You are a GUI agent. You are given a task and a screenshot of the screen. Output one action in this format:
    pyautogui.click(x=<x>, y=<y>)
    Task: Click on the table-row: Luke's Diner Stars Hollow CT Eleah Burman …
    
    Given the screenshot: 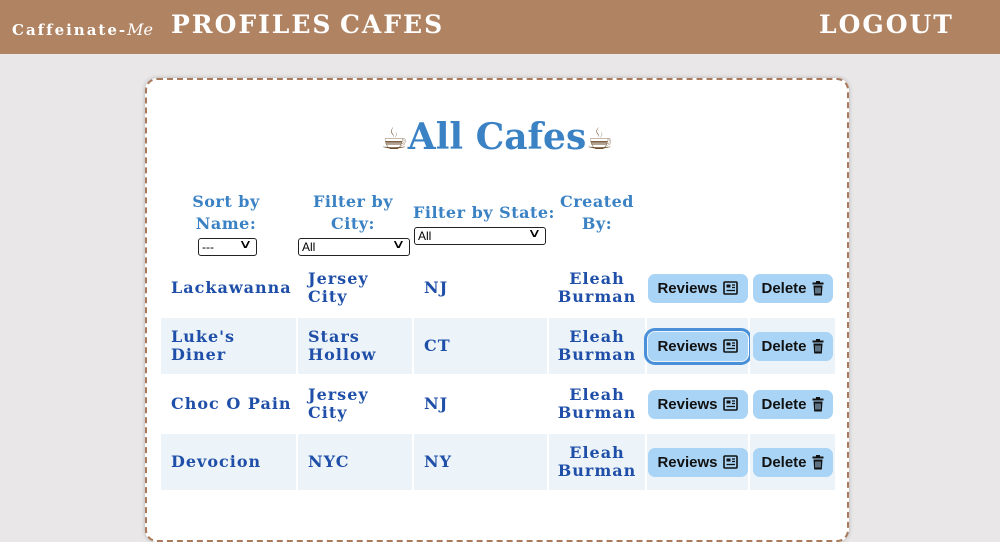 What is the action you would take?
    pyautogui.click(x=498, y=346)
    